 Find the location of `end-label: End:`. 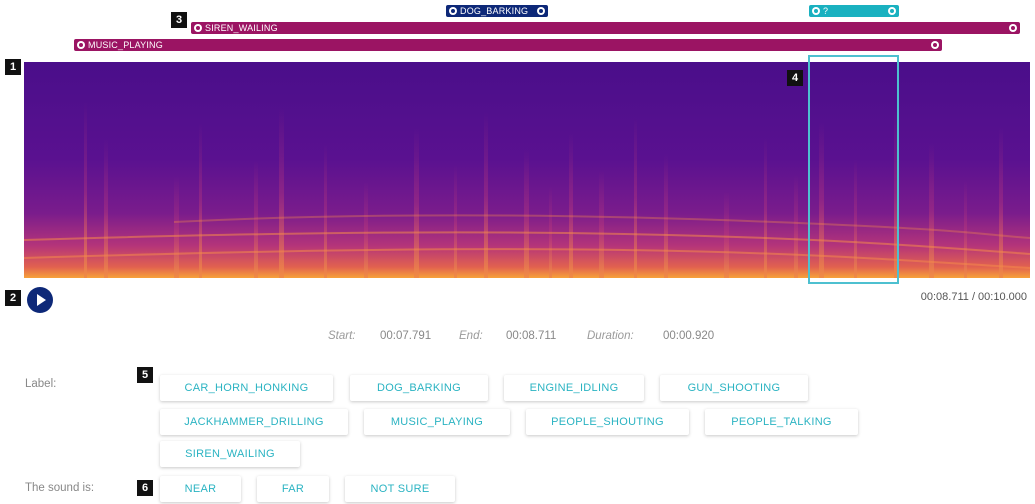

end-label: End: is located at coordinates (471, 336).